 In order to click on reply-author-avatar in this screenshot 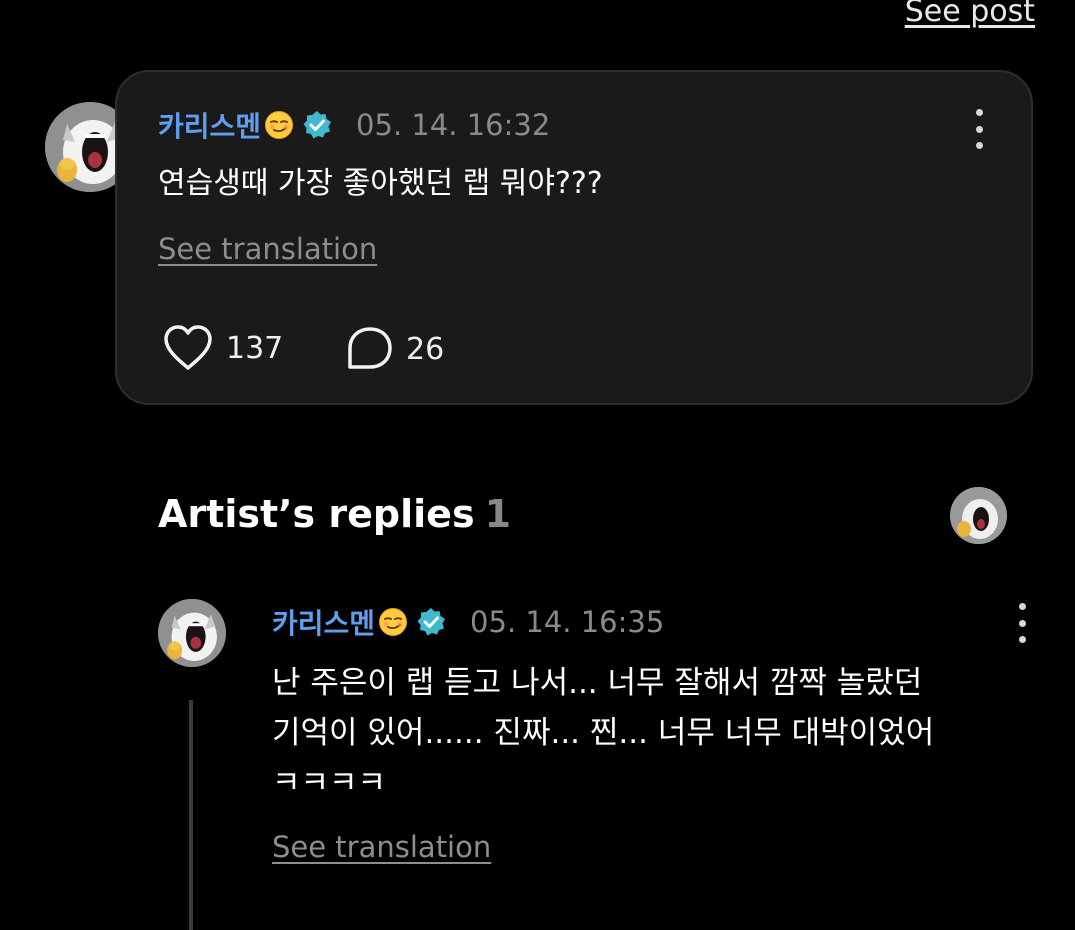, I will do `click(192, 633)`.